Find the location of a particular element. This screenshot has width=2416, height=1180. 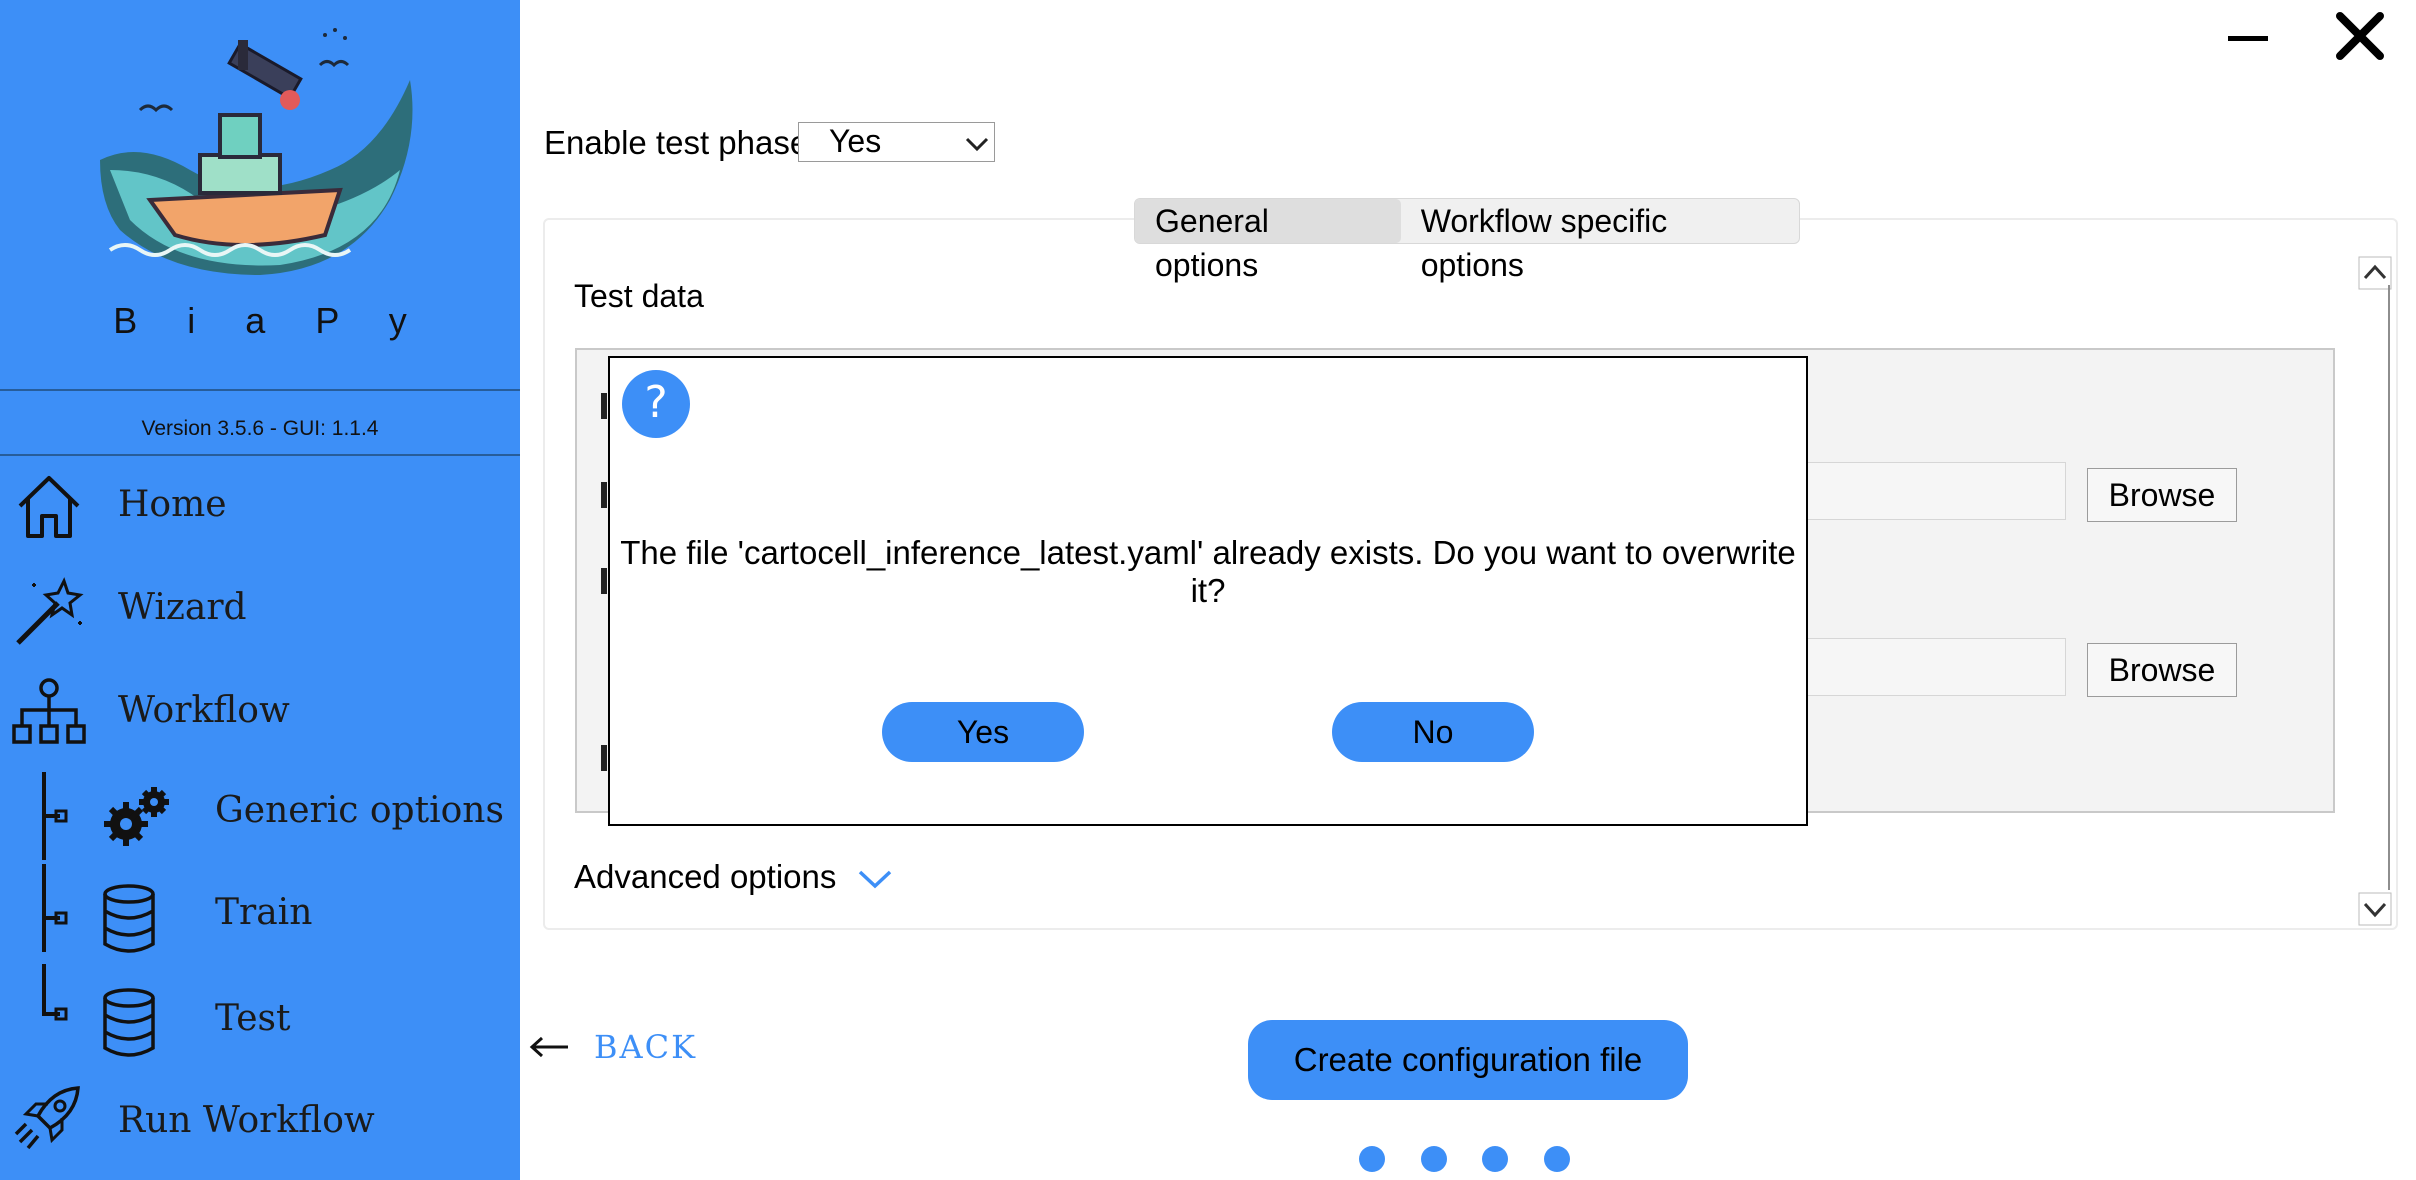

sidebar-item-label: Run Workflow is located at coordinates (246, 1120).